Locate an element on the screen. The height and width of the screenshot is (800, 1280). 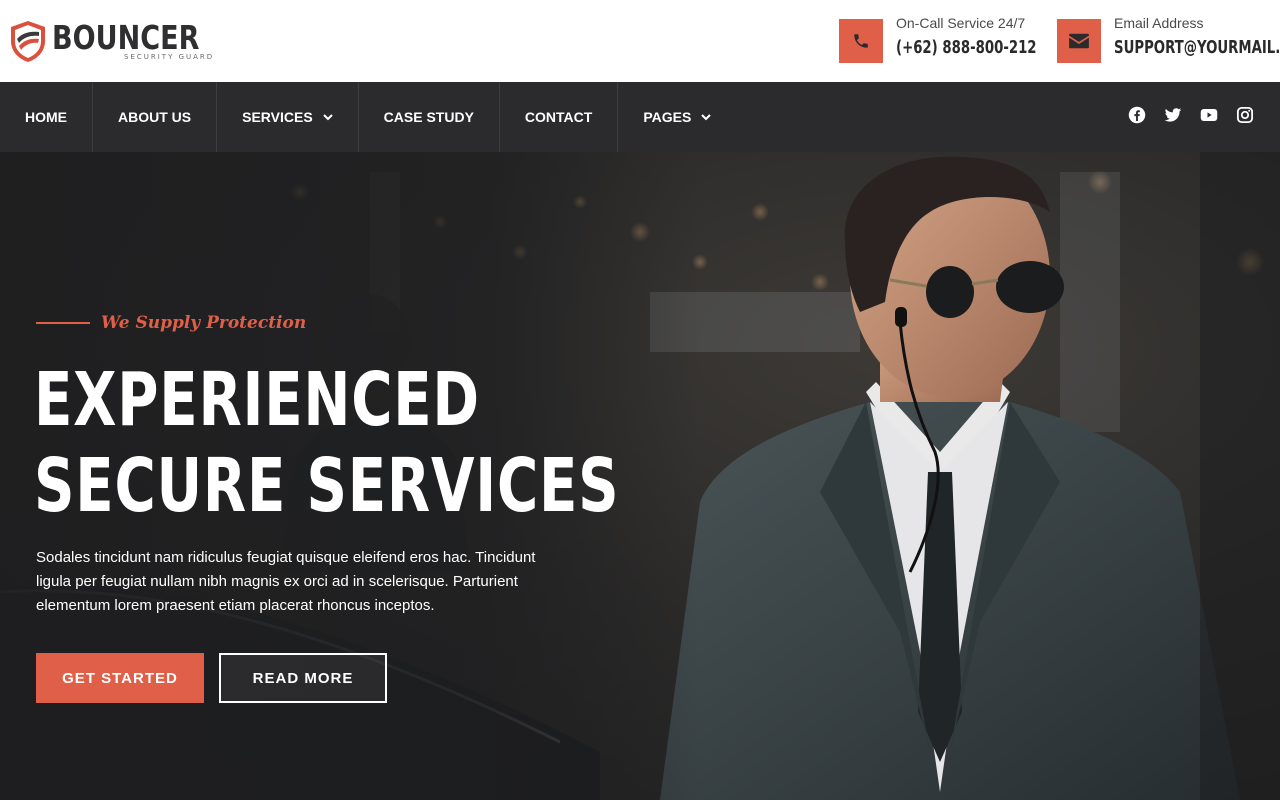
nav-item-label: HOME is located at coordinates (46, 117).